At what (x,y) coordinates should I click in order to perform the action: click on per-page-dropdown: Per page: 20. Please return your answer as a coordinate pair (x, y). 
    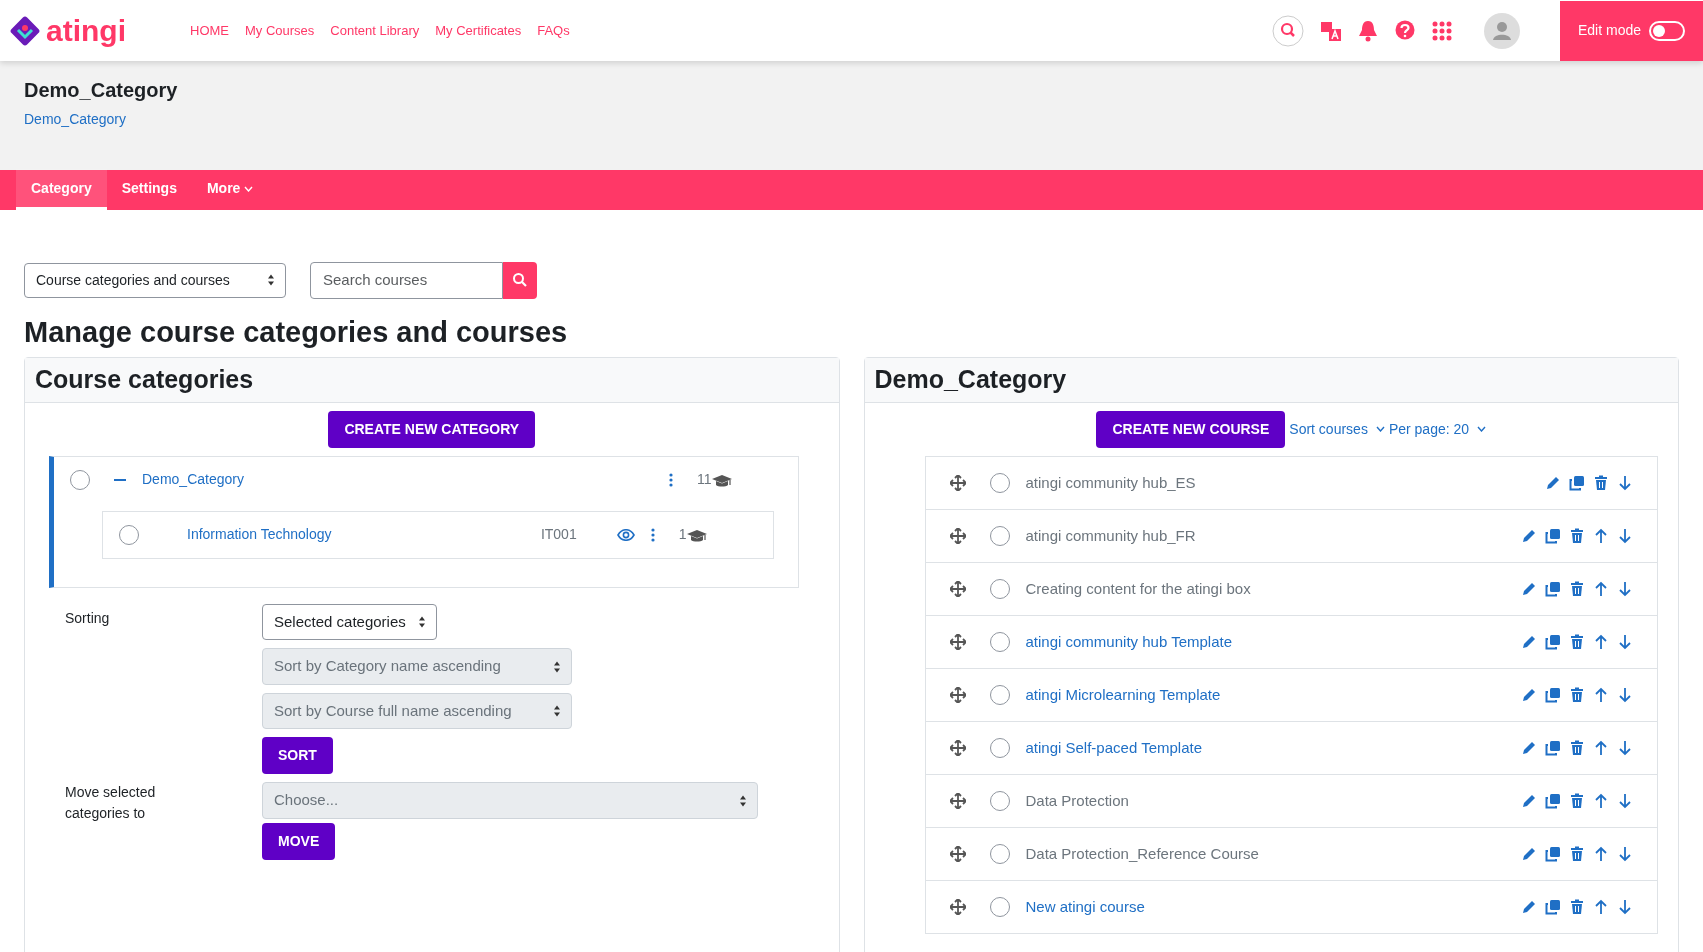
    Looking at the image, I should click on (1437, 429).